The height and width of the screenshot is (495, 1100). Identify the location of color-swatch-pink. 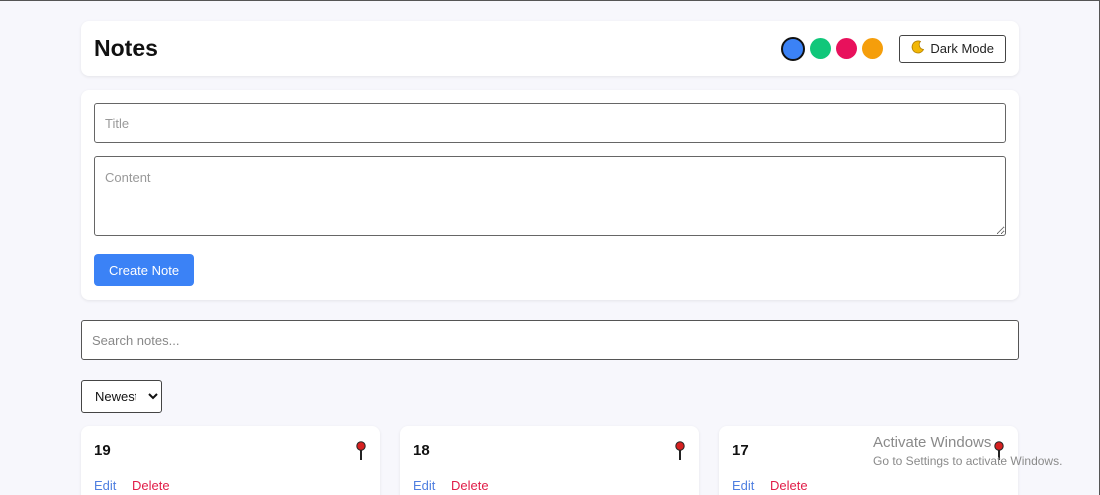
(847, 48).